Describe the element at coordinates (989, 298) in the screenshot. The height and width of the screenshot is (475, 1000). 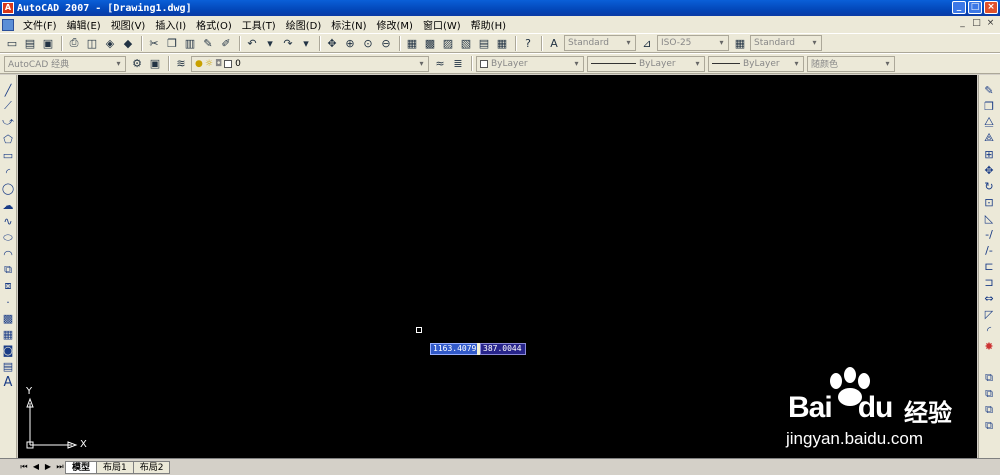
I see `join-icon: ⇔` at that location.